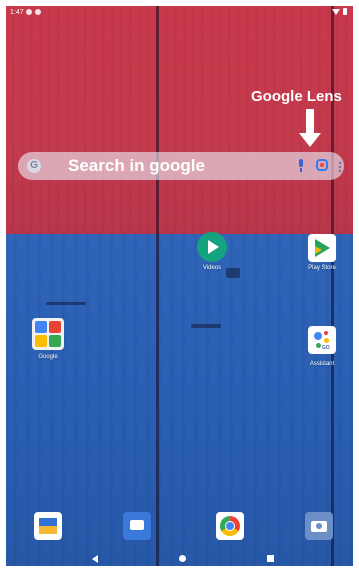 This screenshot has width=359, height=572. I want to click on assistant-icon: GO, so click(322, 340).